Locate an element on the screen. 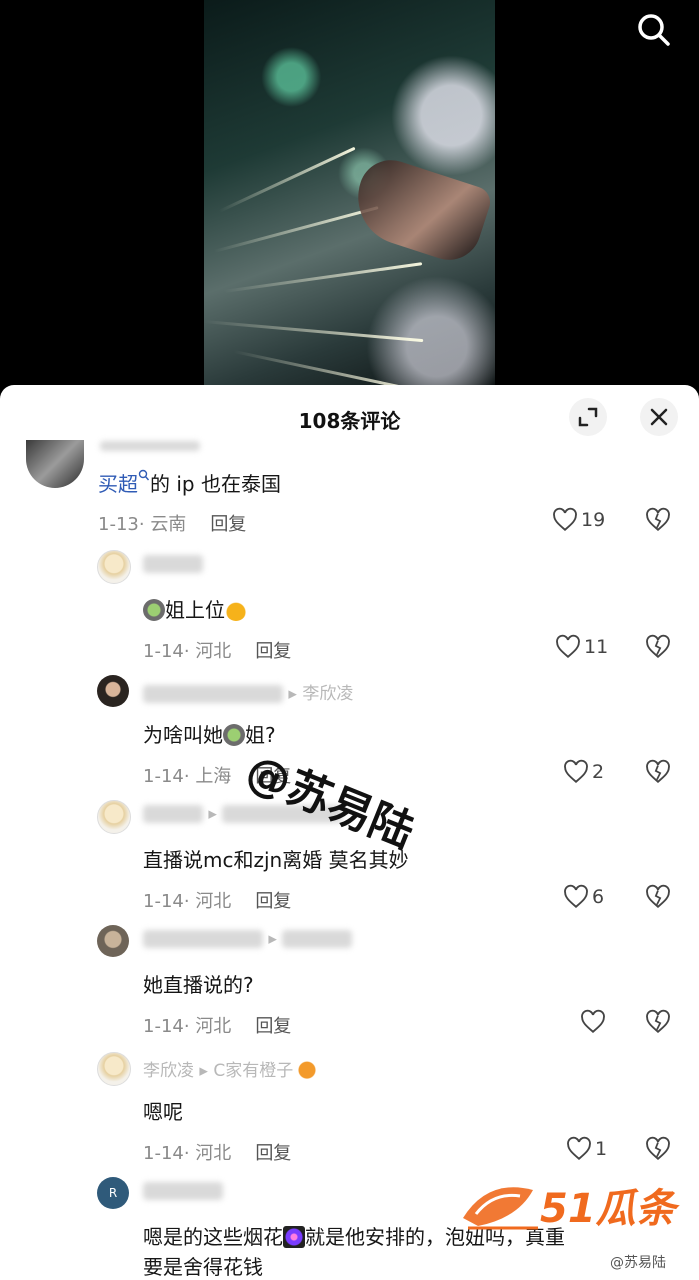  close-button is located at coordinates (659, 417).